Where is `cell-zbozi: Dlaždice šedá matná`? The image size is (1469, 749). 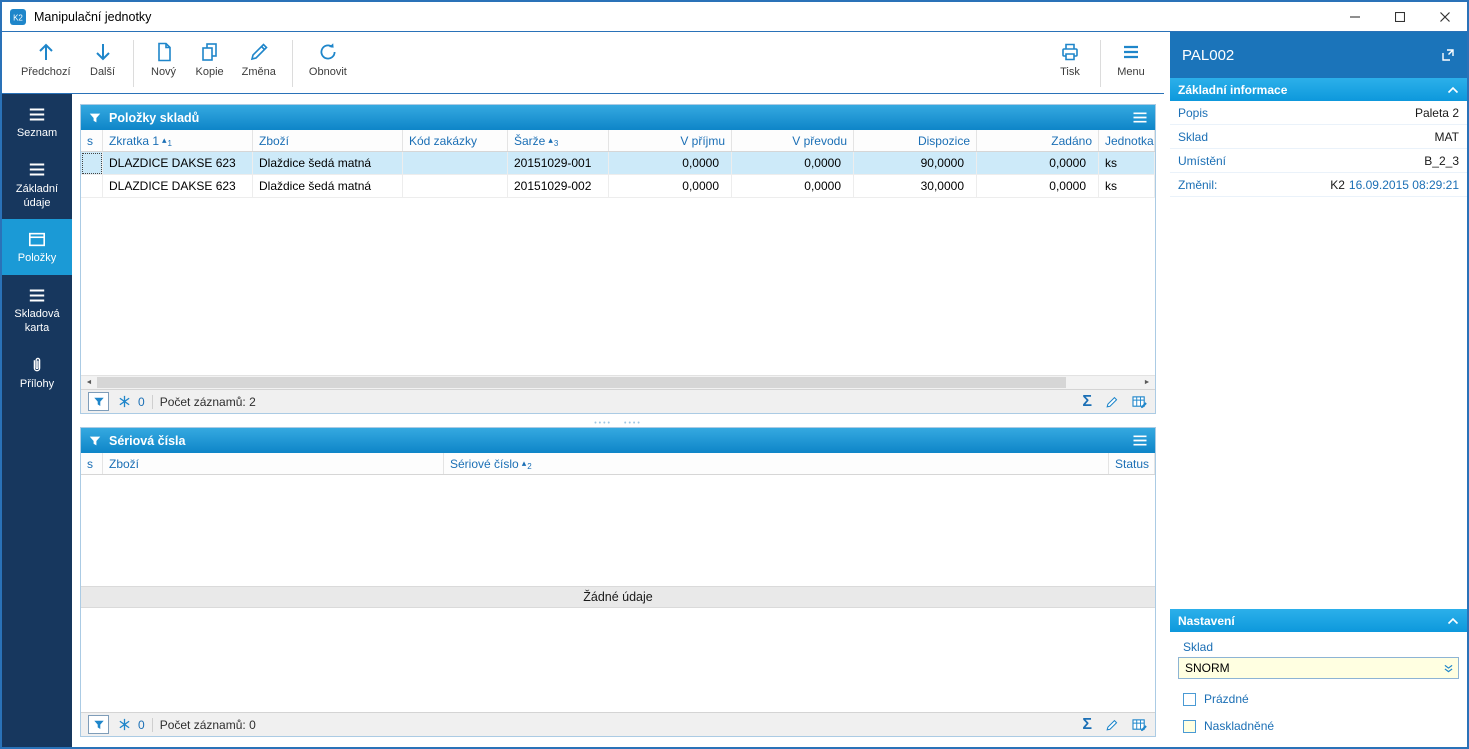
cell-zbozi: Dlaždice šedá matná is located at coordinates (328, 163).